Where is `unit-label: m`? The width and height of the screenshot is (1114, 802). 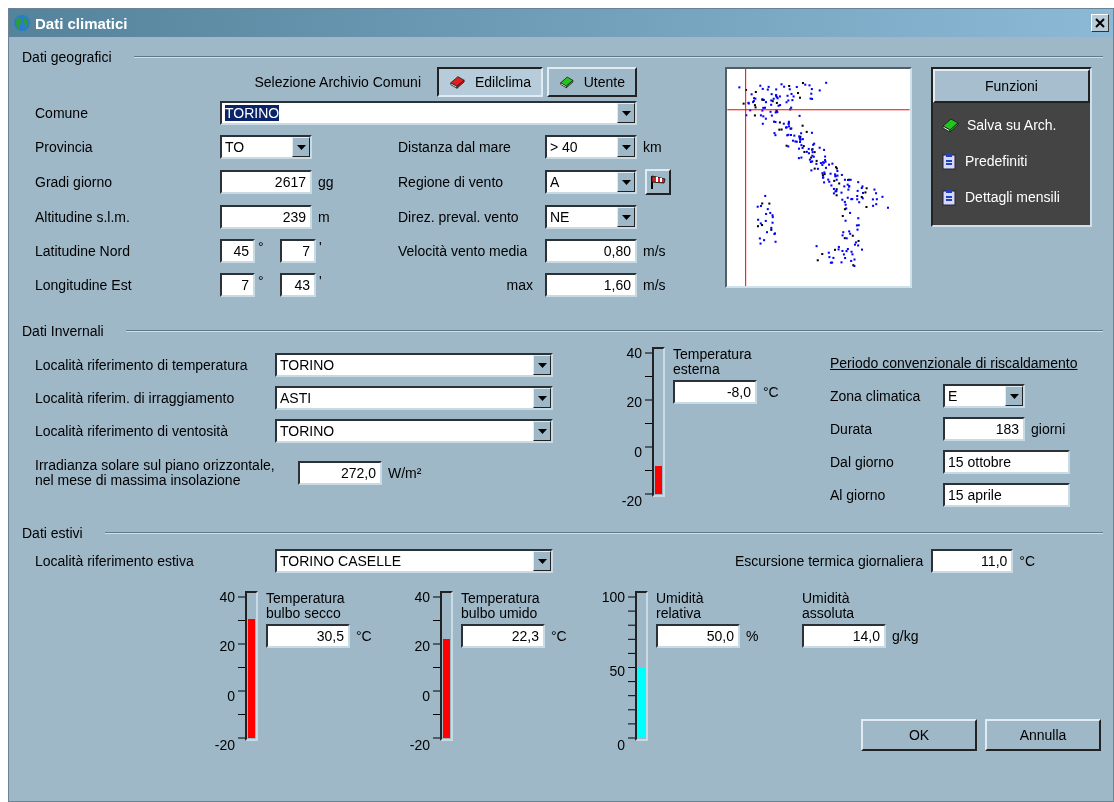 unit-label: m is located at coordinates (324, 217).